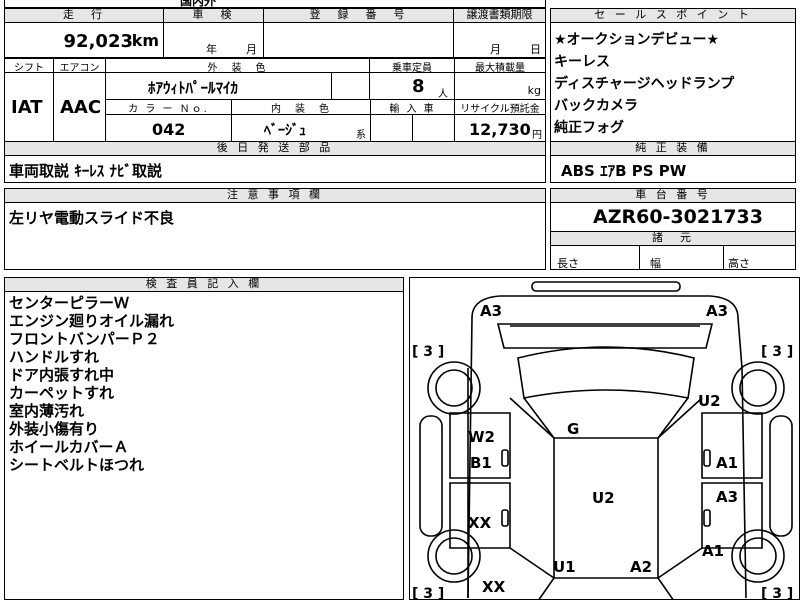 Image resolution: width=800 pixels, height=600 pixels. I want to click on recycle-cell: 12,730 円, so click(500, 128).